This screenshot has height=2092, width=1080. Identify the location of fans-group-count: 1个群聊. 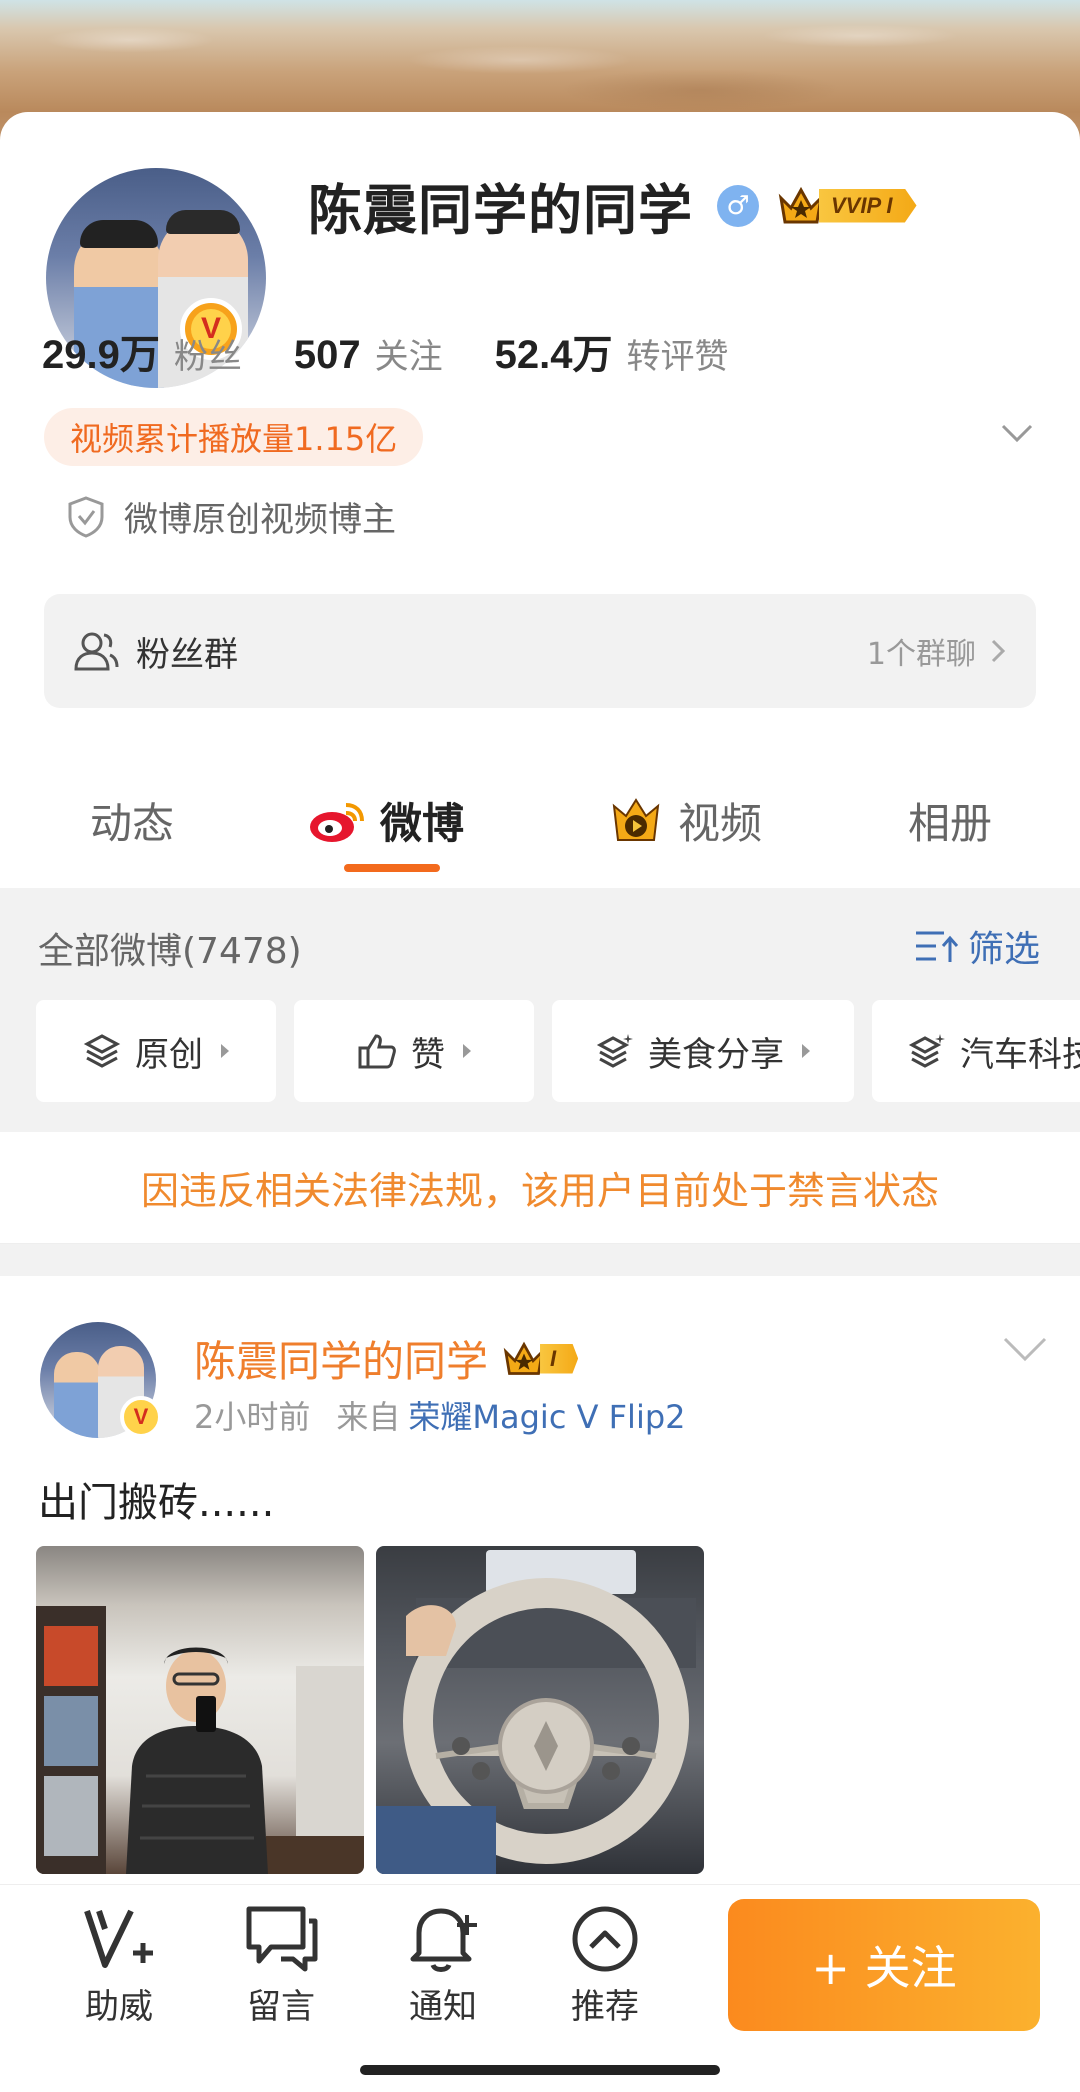
(921, 654).